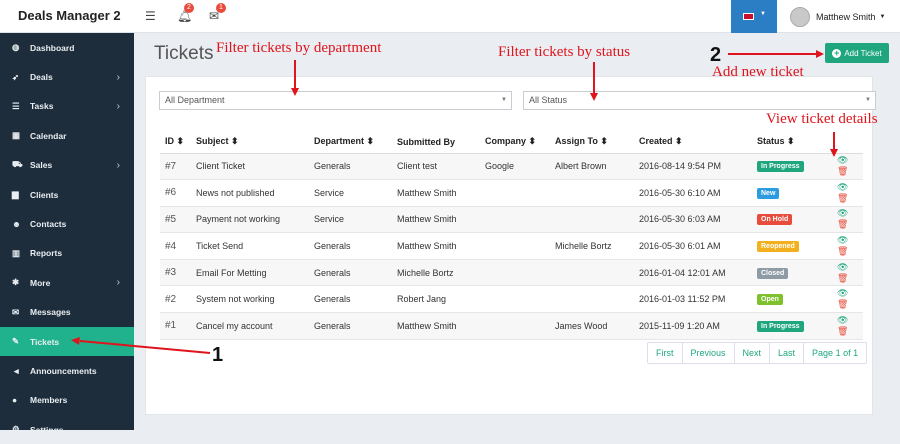 The height and width of the screenshot is (444, 900). I want to click on cart-icon: ⛟, so click(17, 164).